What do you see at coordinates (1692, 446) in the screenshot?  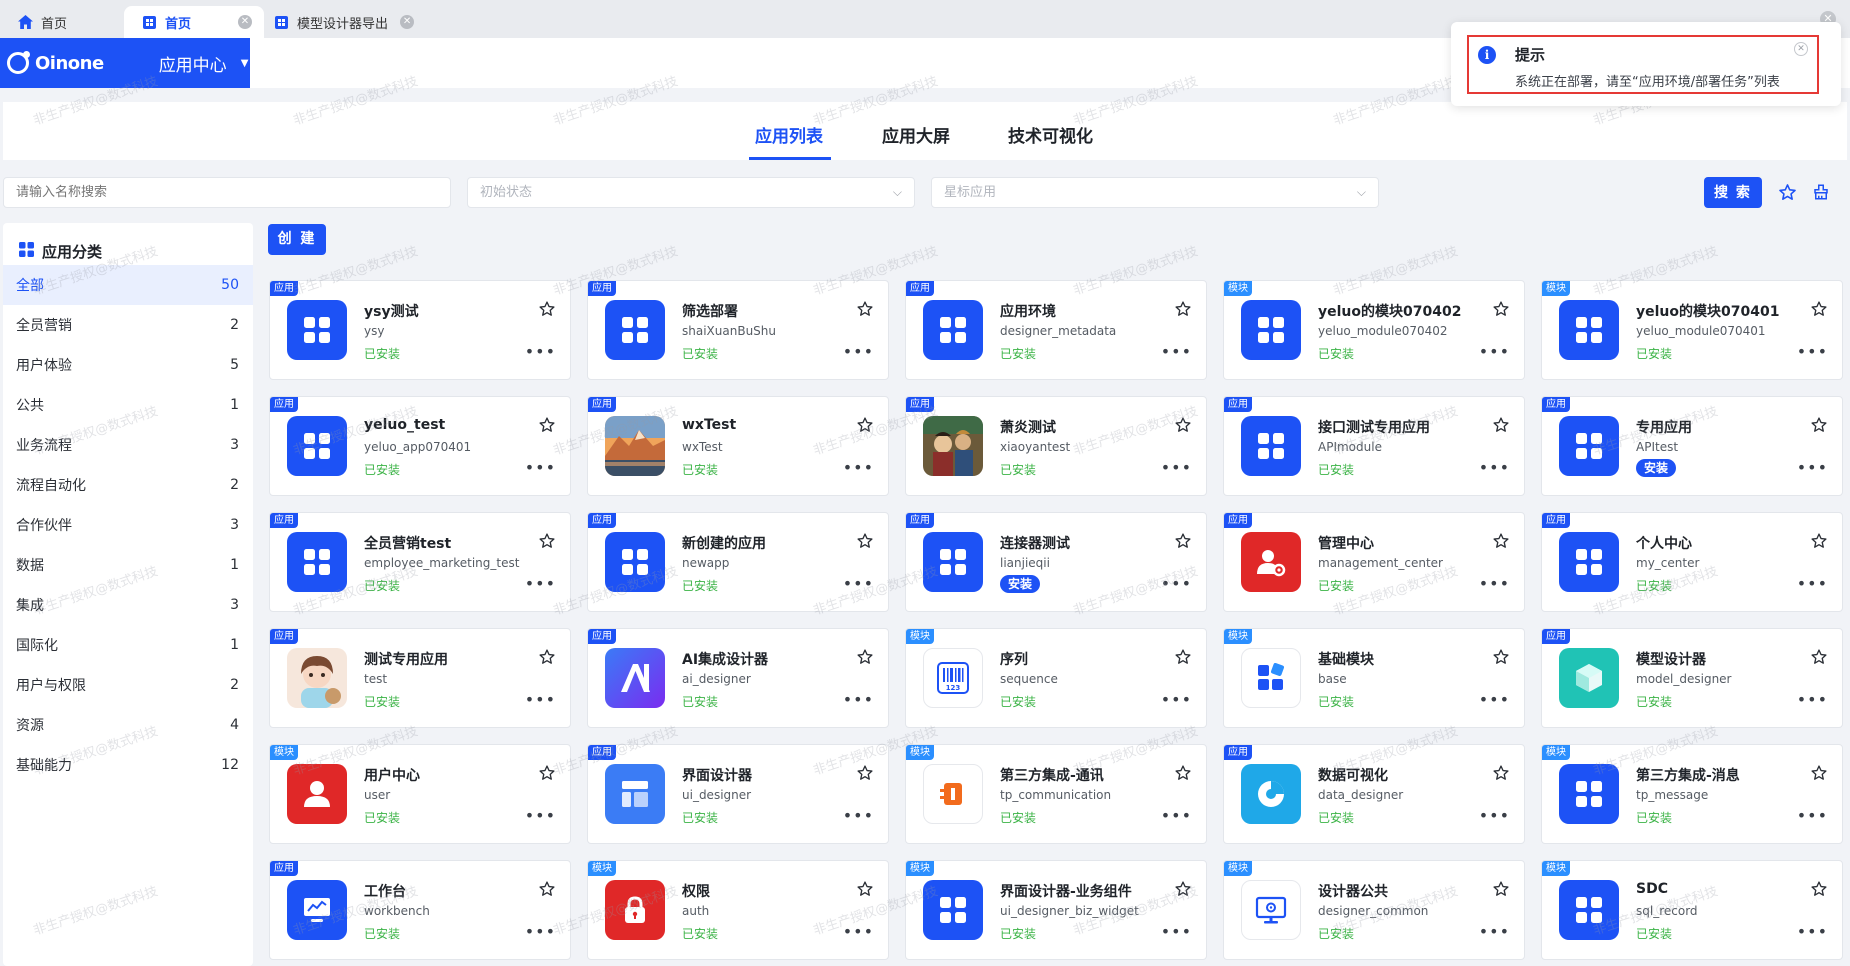 I see `app-card: 应用 专用应用 APItest 安装 •••` at bounding box center [1692, 446].